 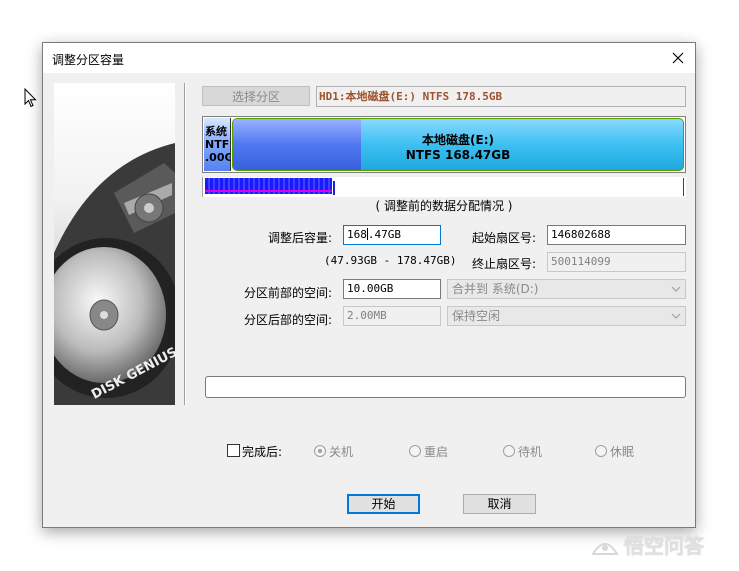 I want to click on rear-space-action-value: 保持空闲, so click(x=476, y=316).